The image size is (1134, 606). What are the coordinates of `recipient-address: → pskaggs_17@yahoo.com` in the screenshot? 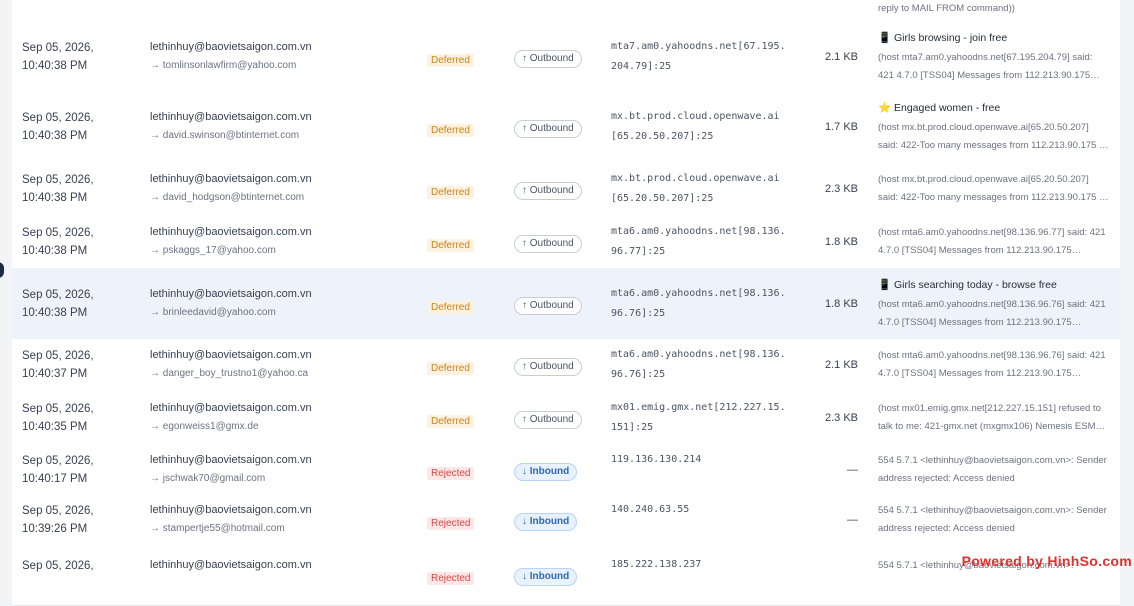 It's located at (213, 250).